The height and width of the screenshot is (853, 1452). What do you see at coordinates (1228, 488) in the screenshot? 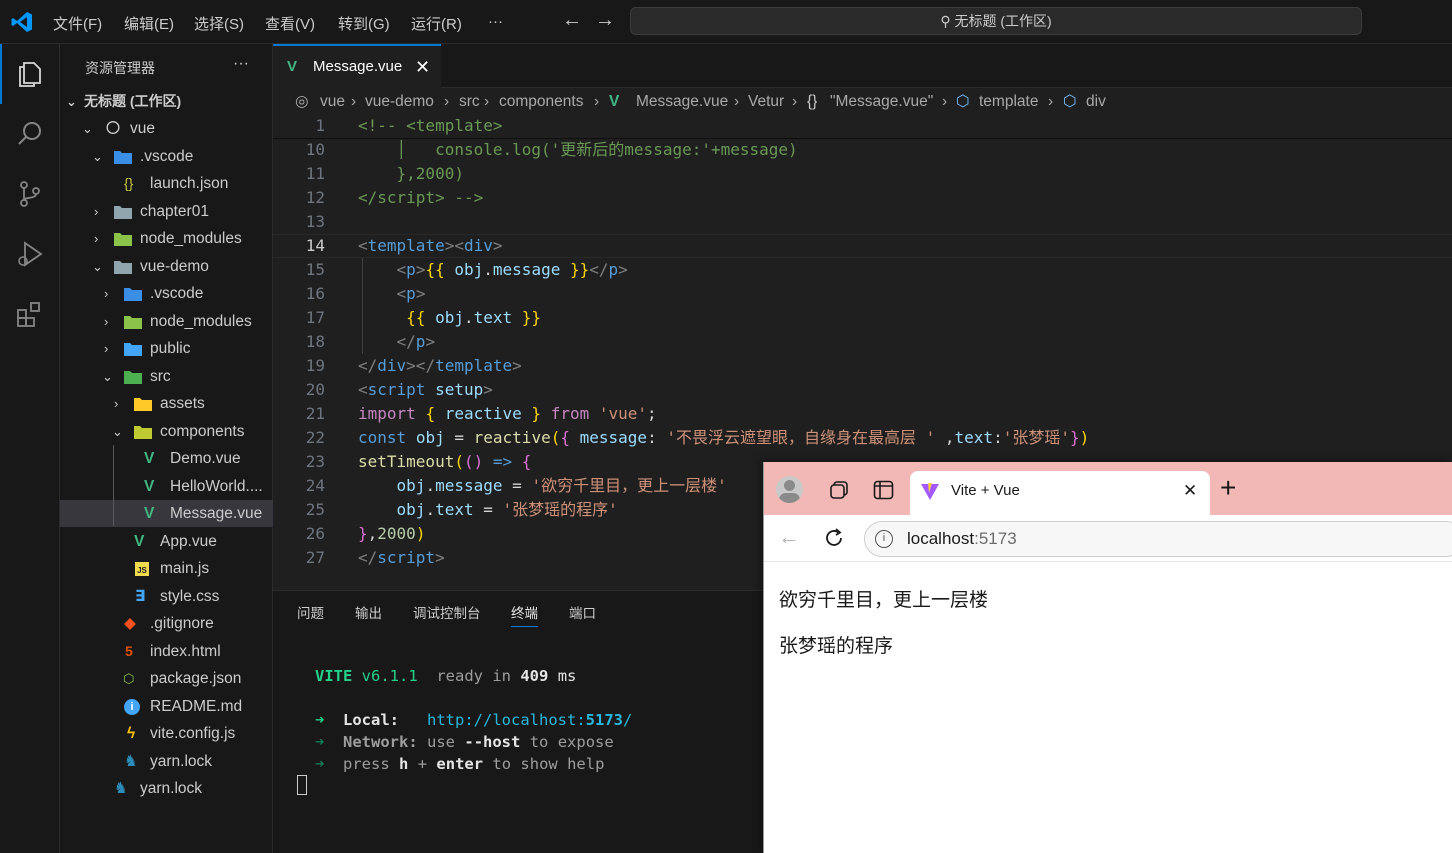
I see `new-tab-icon: +` at bounding box center [1228, 488].